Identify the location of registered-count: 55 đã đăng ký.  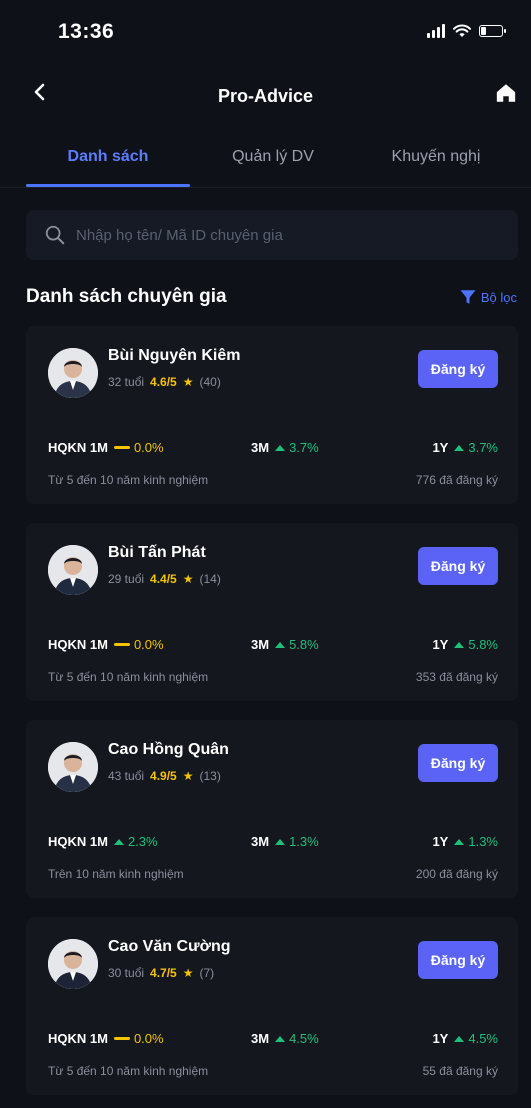
(460, 1071).